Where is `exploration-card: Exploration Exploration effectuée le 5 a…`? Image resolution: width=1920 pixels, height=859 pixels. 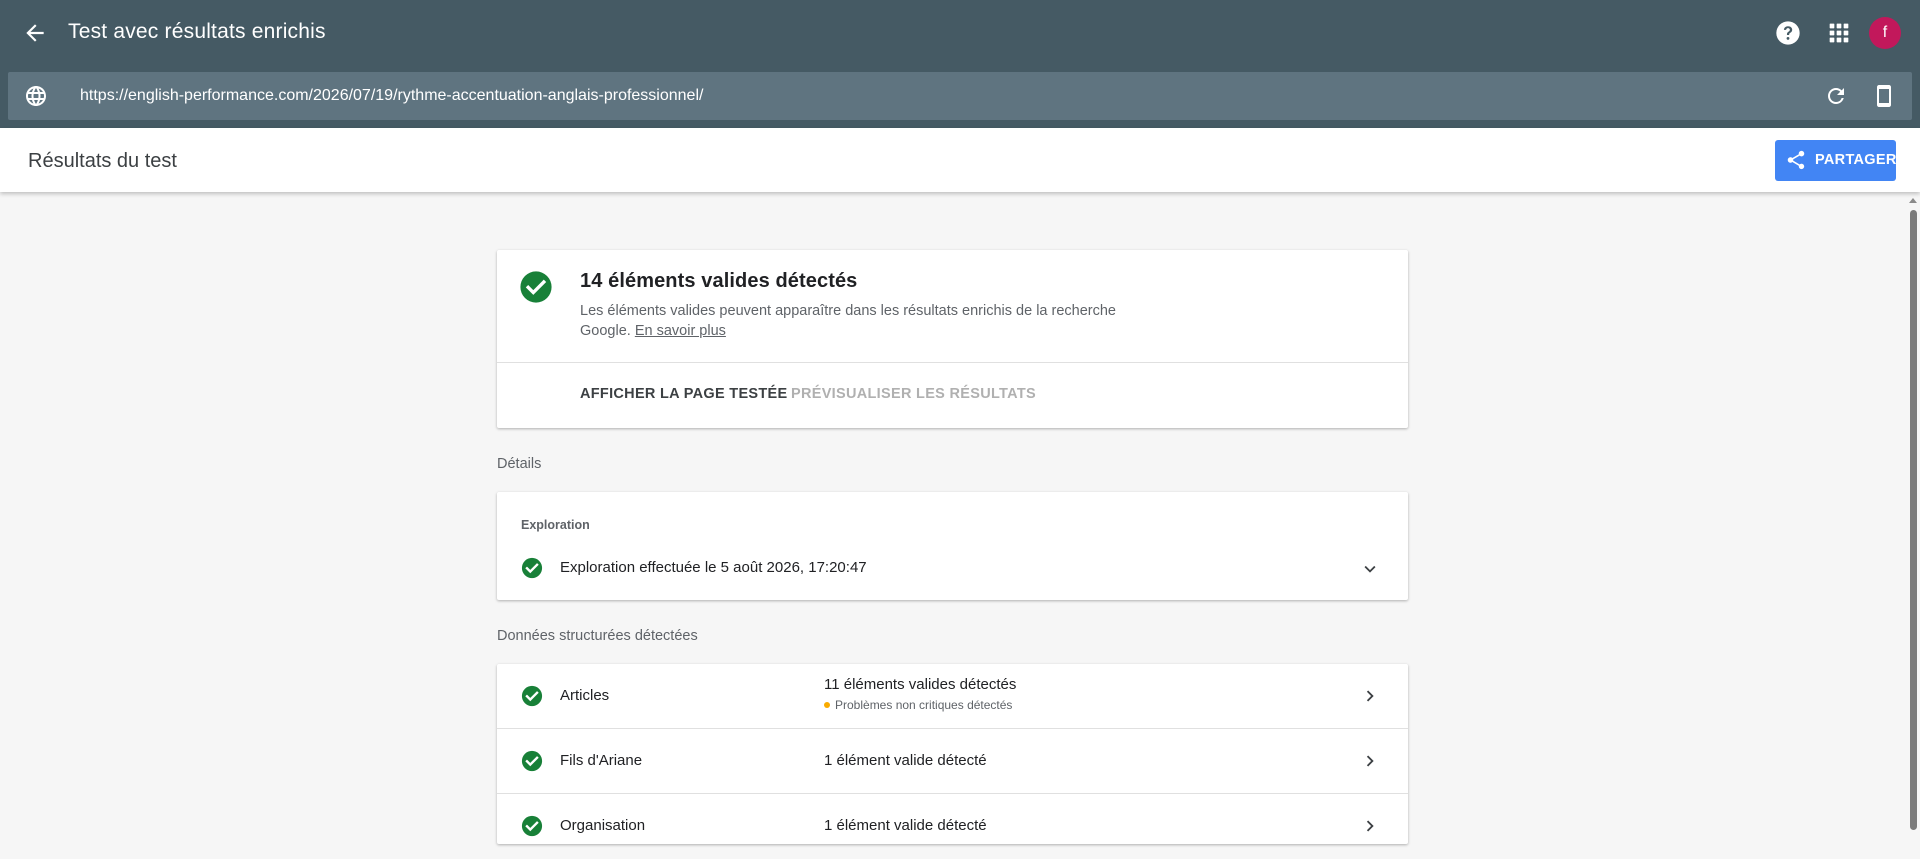 exploration-card: Exploration Exploration effectuée le 5 a… is located at coordinates (952, 546).